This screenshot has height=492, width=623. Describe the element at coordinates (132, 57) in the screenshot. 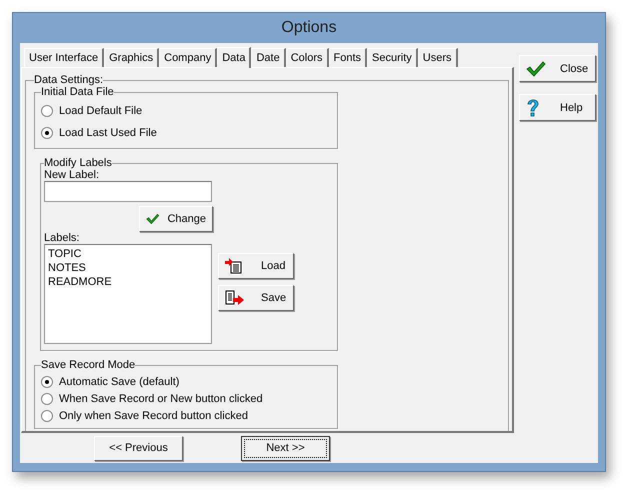

I see `tab: Graphics` at that location.